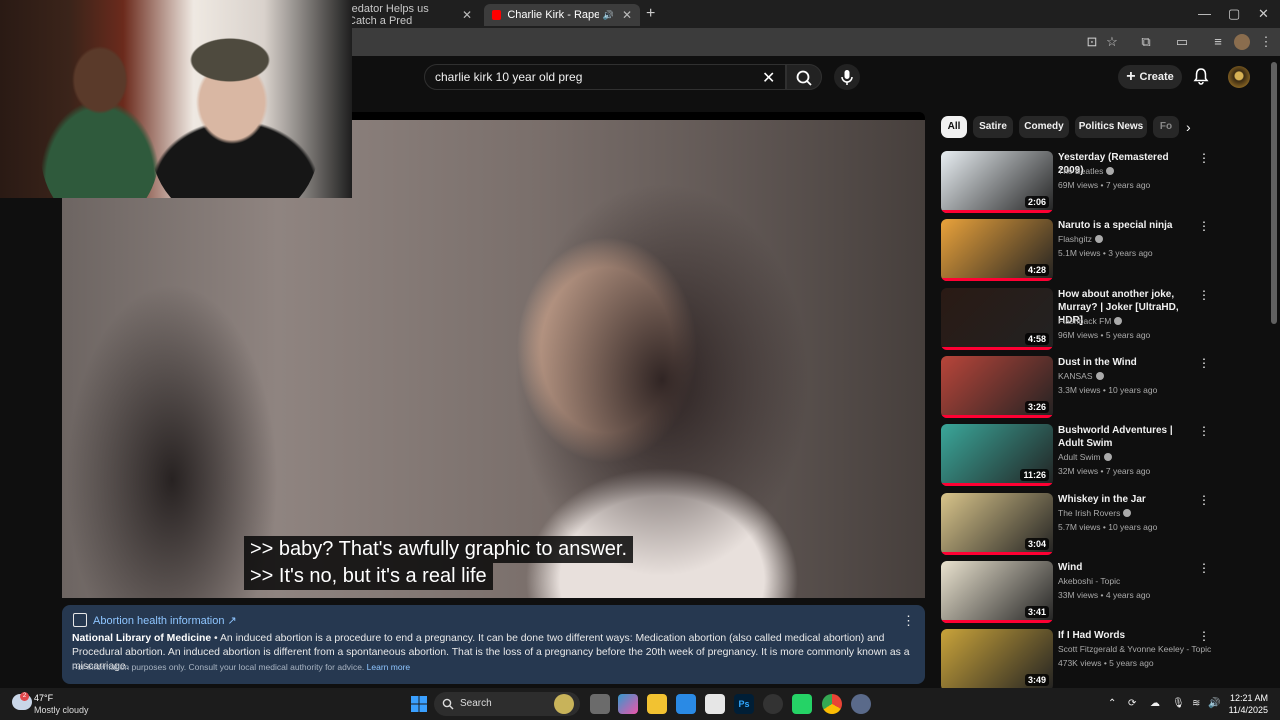 Image resolution: width=1280 pixels, height=720 pixels. What do you see at coordinates (1248, 698) in the screenshot?
I see `taskbar-clock: 12:21 AM` at bounding box center [1248, 698].